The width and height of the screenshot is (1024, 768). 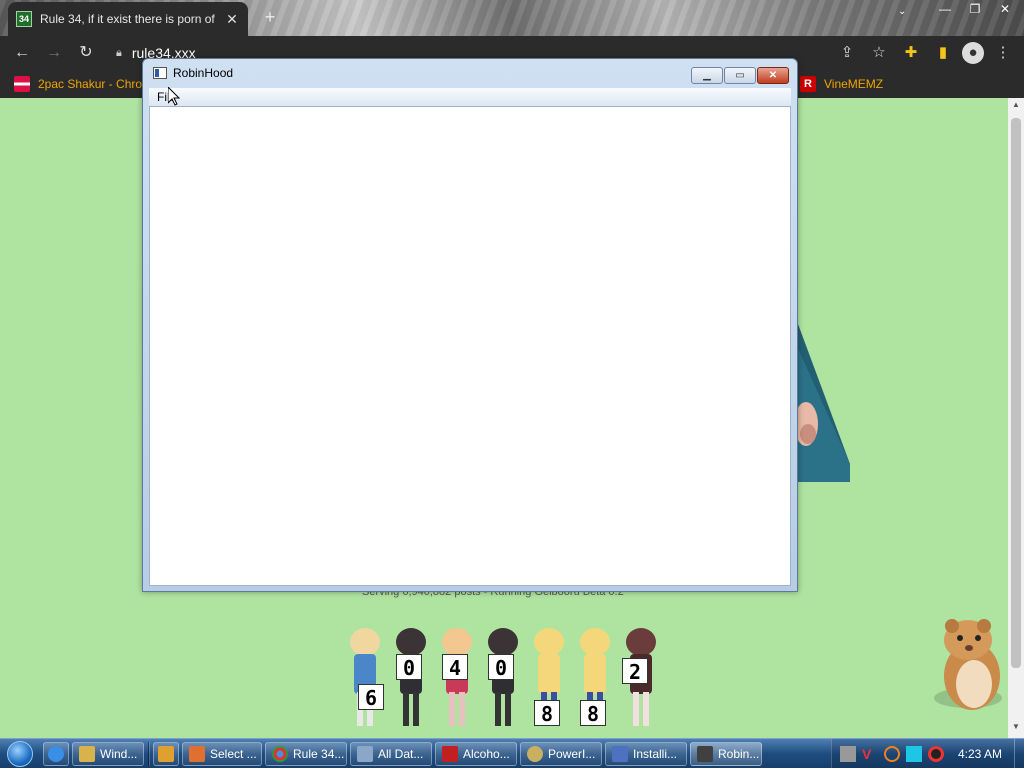 I want to click on back-icon: ←, so click(x=22, y=53).